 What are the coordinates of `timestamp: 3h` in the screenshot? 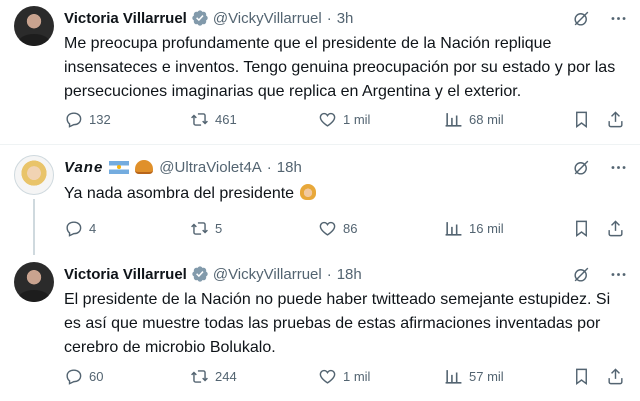 It's located at (345, 18).